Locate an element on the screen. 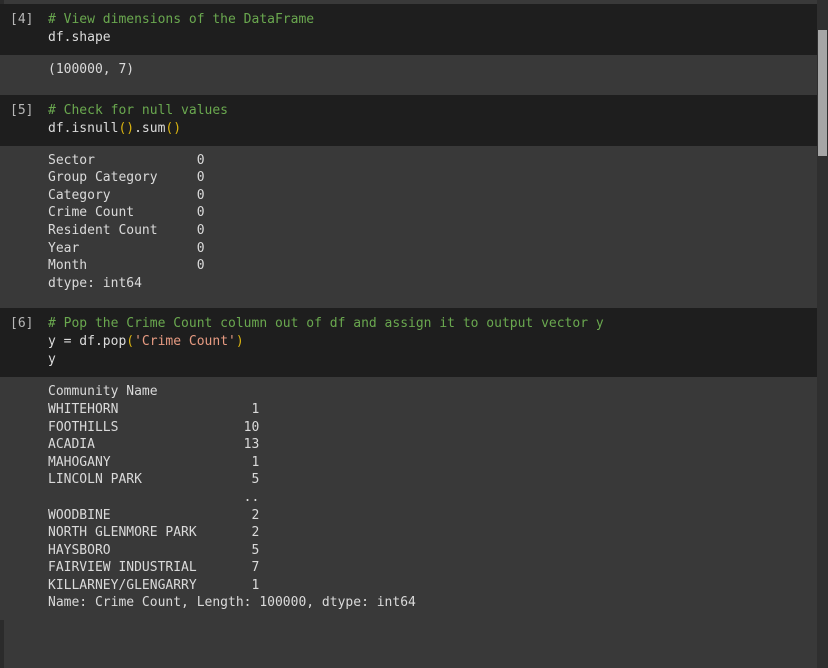 The image size is (828, 668). output-line: LINCOLN PARK 5 is located at coordinates (154, 480).